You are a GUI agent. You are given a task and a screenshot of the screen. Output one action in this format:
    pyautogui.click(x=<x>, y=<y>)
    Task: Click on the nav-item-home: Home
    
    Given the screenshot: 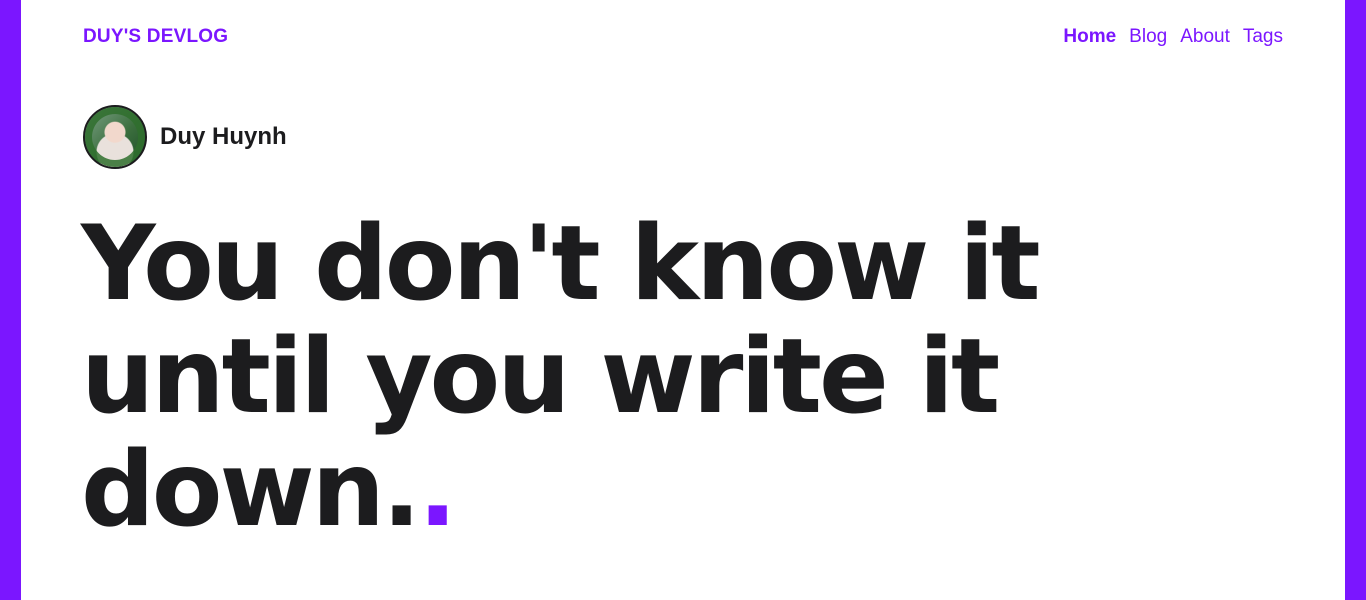 What is the action you would take?
    pyautogui.click(x=1089, y=37)
    